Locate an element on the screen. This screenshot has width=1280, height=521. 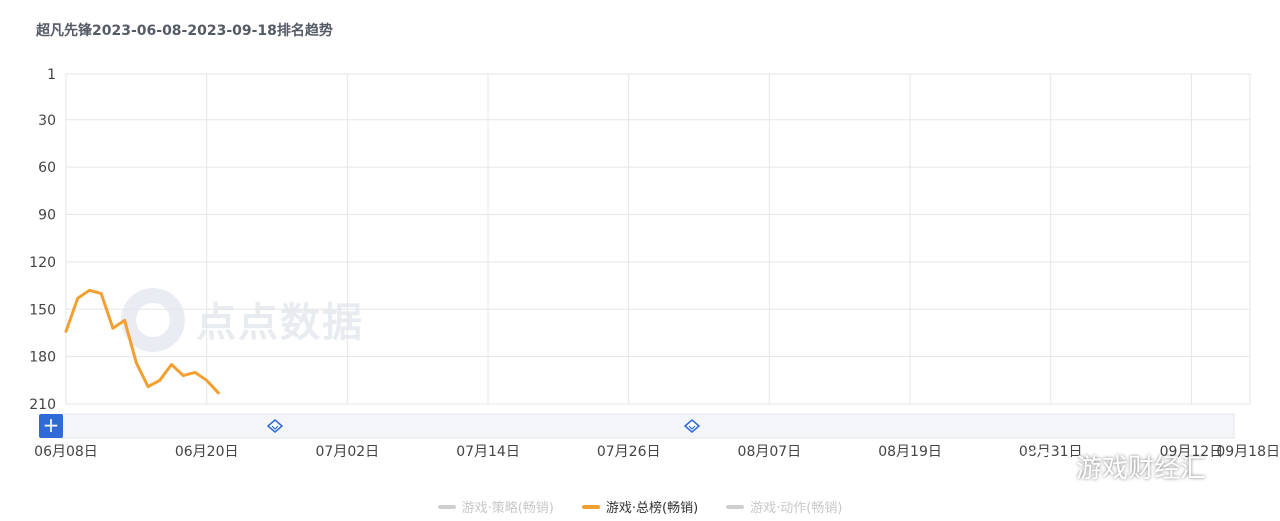
legend-label: 游戏·总榜(畅销) is located at coordinates (652, 508).